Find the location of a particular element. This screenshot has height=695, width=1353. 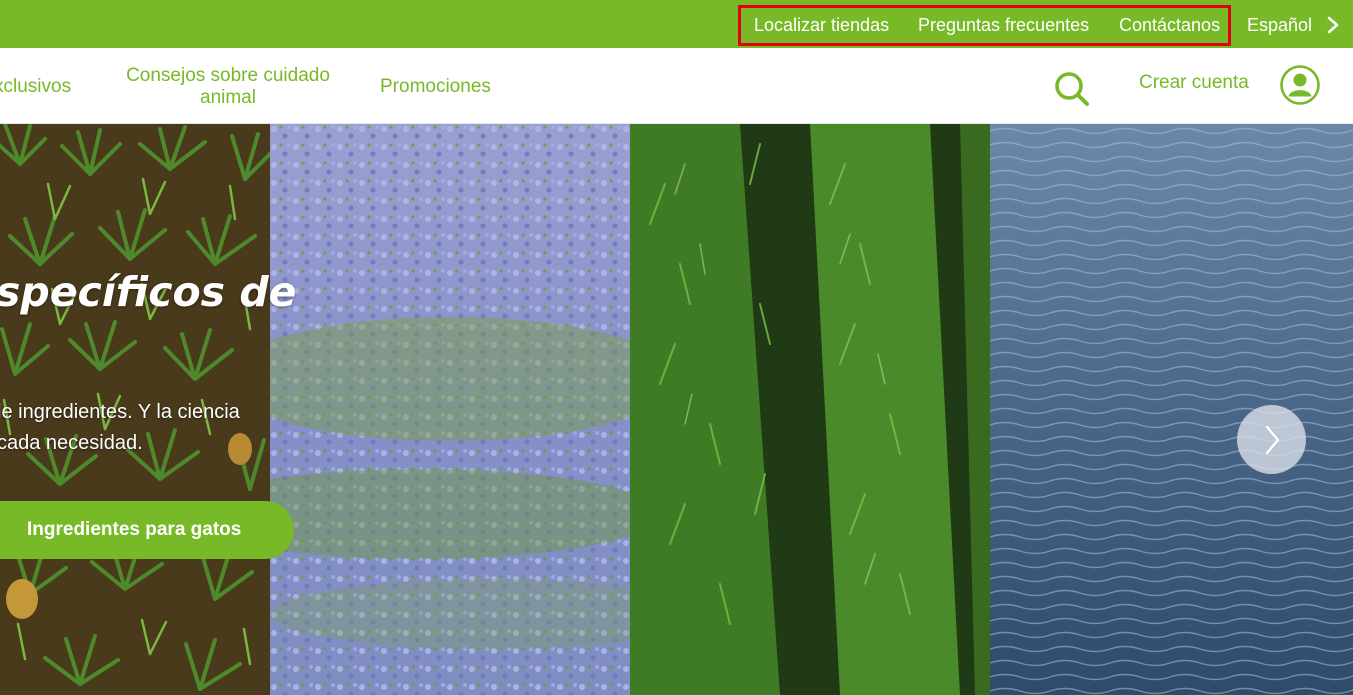

hero-description-line: le ingredientes. Y la ciencia is located at coordinates (120, 412).